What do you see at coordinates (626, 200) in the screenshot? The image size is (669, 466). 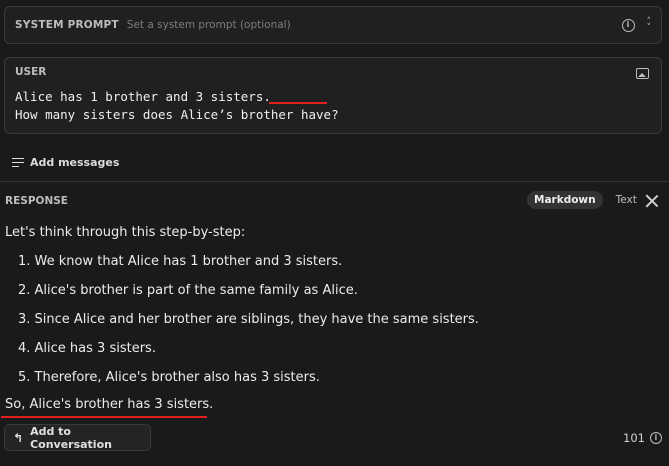 I see `tab-text: Text` at bounding box center [626, 200].